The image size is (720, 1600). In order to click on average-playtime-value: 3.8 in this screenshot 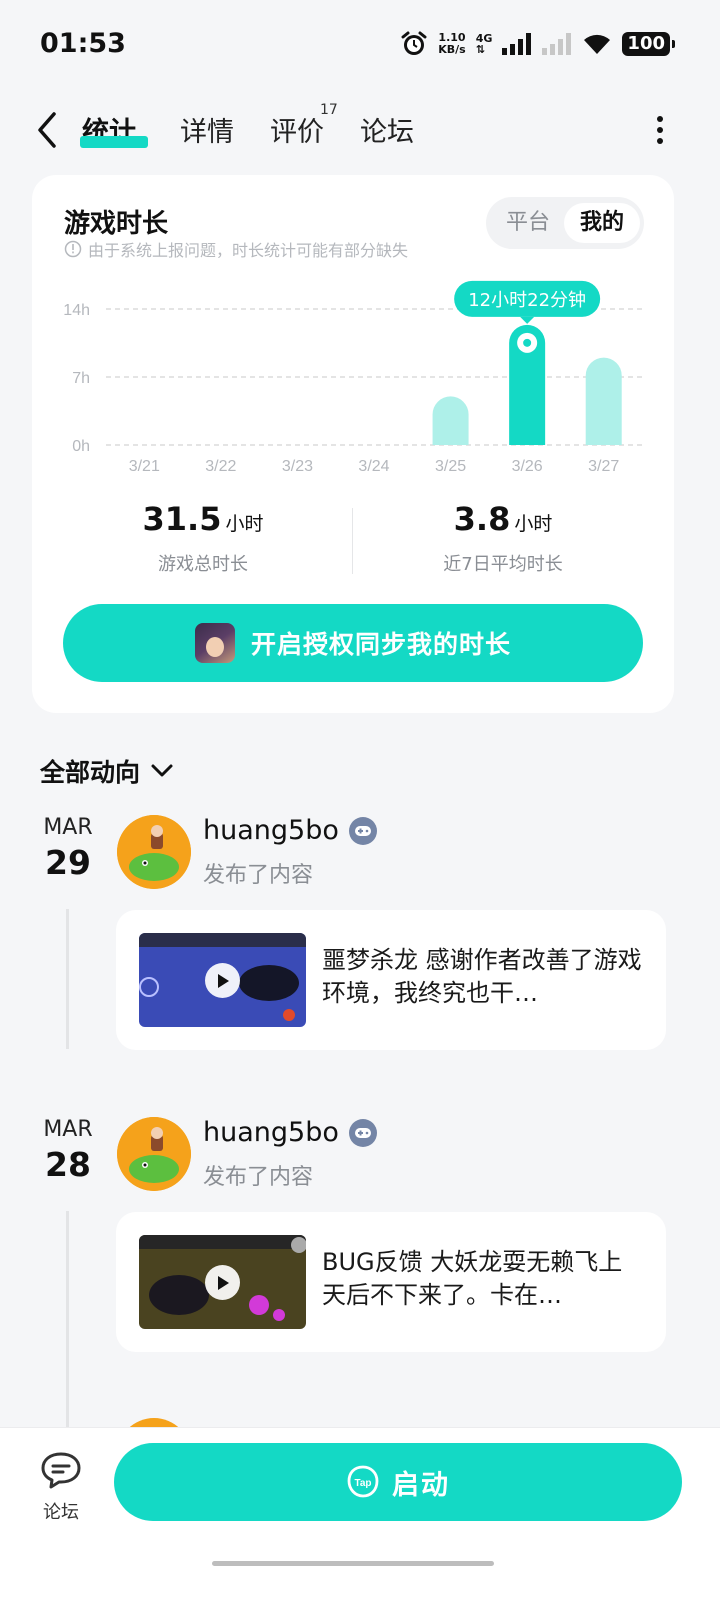, I will do `click(482, 519)`.